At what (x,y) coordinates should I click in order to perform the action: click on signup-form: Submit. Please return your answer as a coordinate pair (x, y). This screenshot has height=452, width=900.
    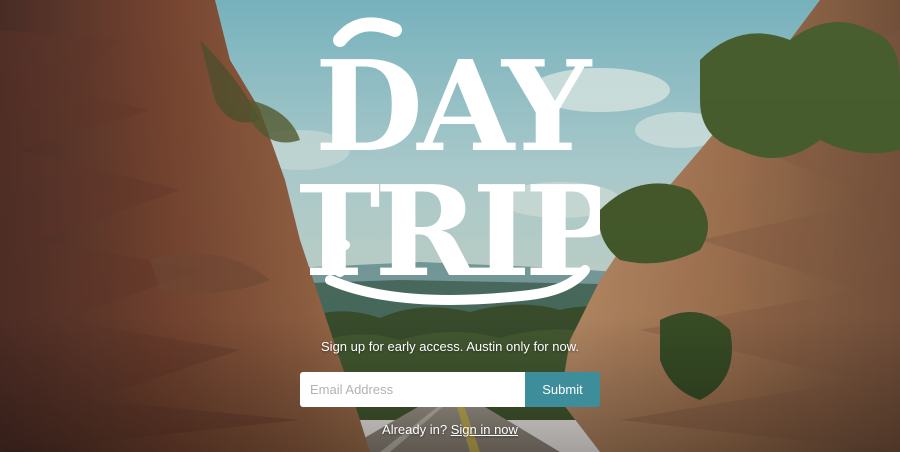
    Looking at the image, I should click on (450, 389).